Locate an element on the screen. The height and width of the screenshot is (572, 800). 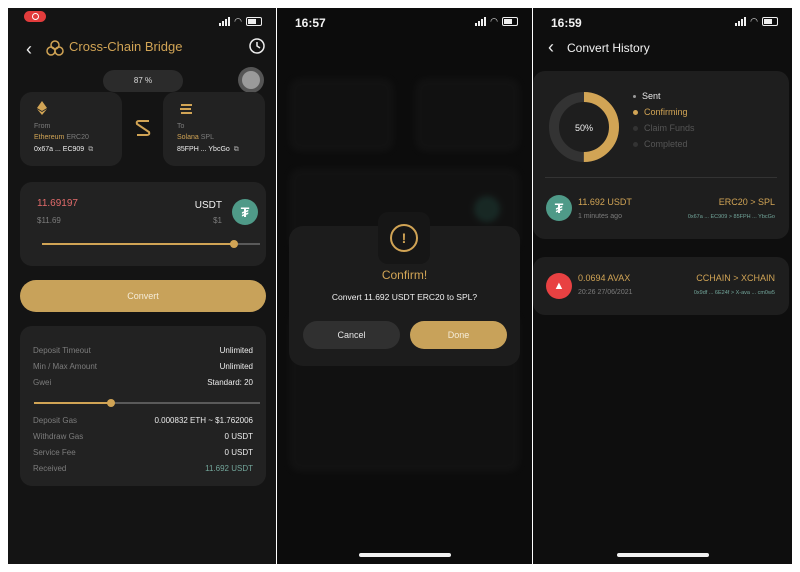
from-label: From is located at coordinates (42, 126).